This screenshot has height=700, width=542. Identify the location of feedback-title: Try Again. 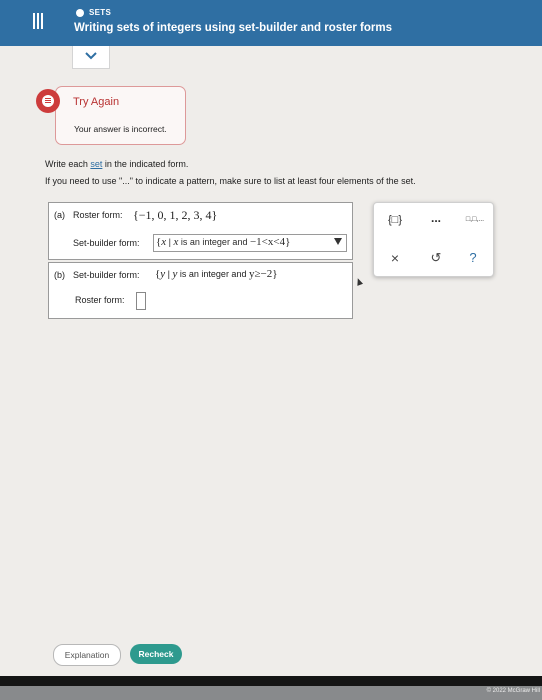
(96, 102).